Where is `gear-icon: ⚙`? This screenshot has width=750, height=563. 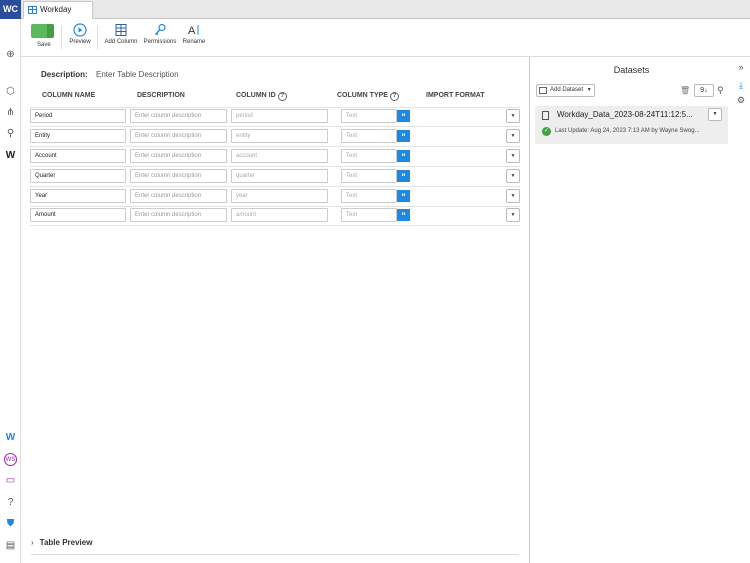
gear-icon: ⚙ is located at coordinates (741, 100).